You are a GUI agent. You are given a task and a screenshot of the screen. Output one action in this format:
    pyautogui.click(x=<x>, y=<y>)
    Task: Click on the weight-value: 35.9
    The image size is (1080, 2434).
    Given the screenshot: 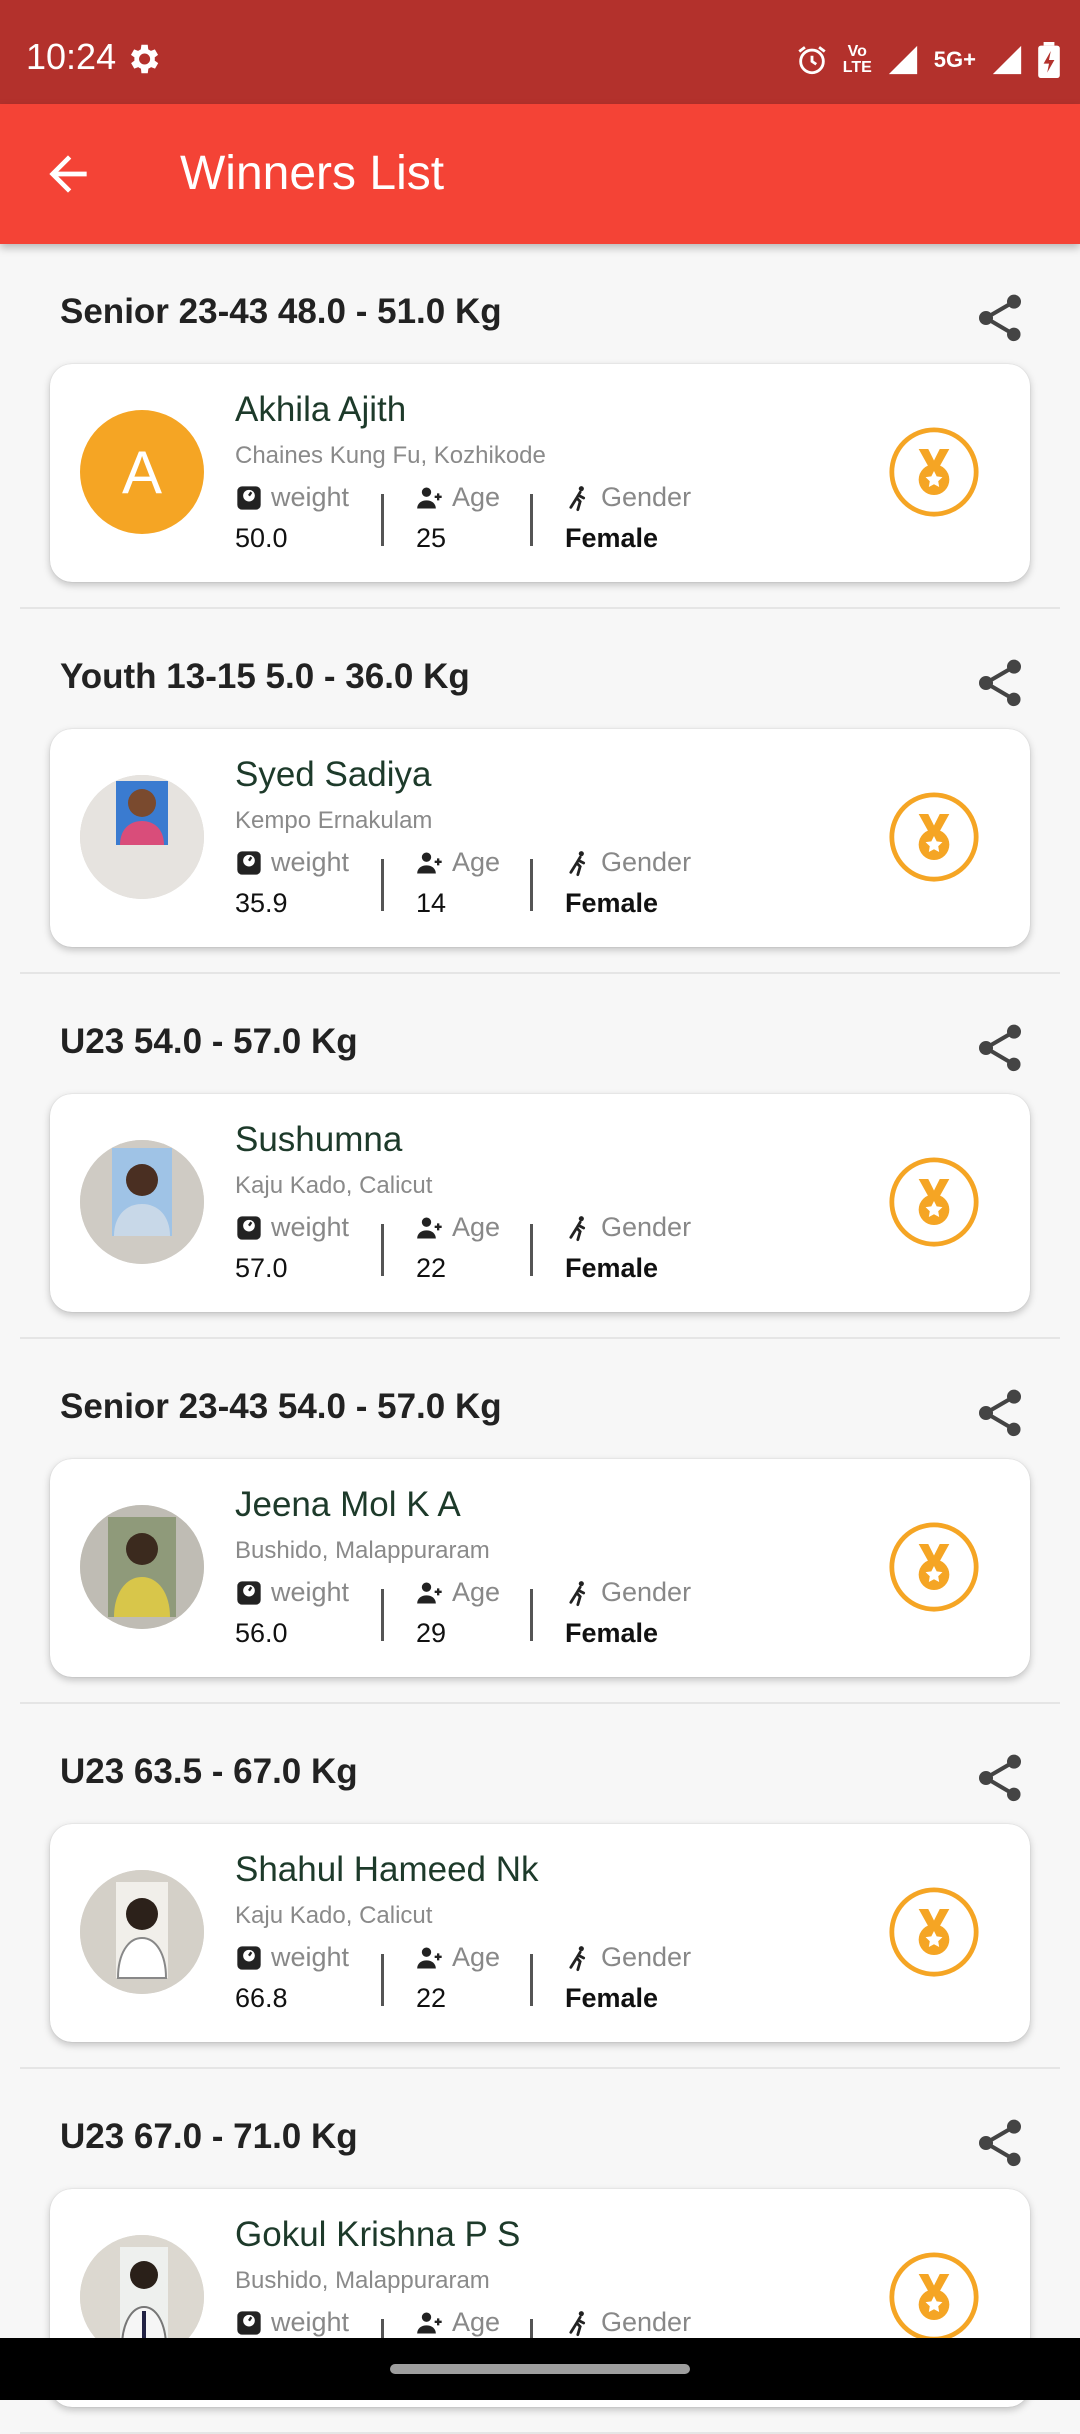 What is the action you would take?
    pyautogui.click(x=261, y=903)
    